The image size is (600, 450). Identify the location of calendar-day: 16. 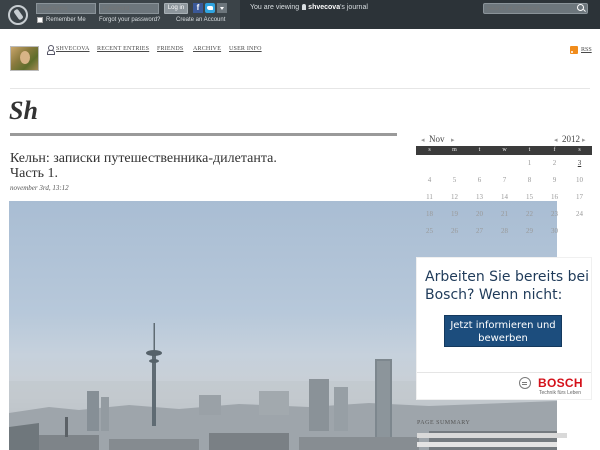
(554, 197).